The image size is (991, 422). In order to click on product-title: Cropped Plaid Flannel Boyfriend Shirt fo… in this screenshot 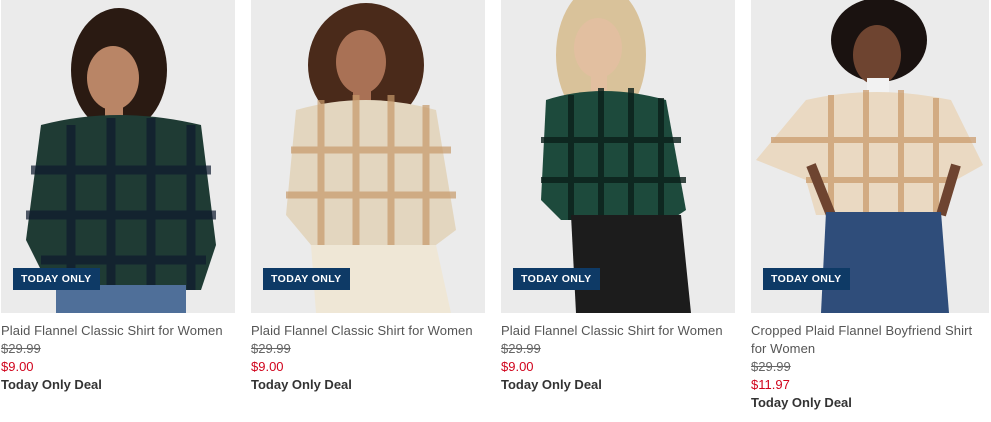, I will do `click(870, 340)`.